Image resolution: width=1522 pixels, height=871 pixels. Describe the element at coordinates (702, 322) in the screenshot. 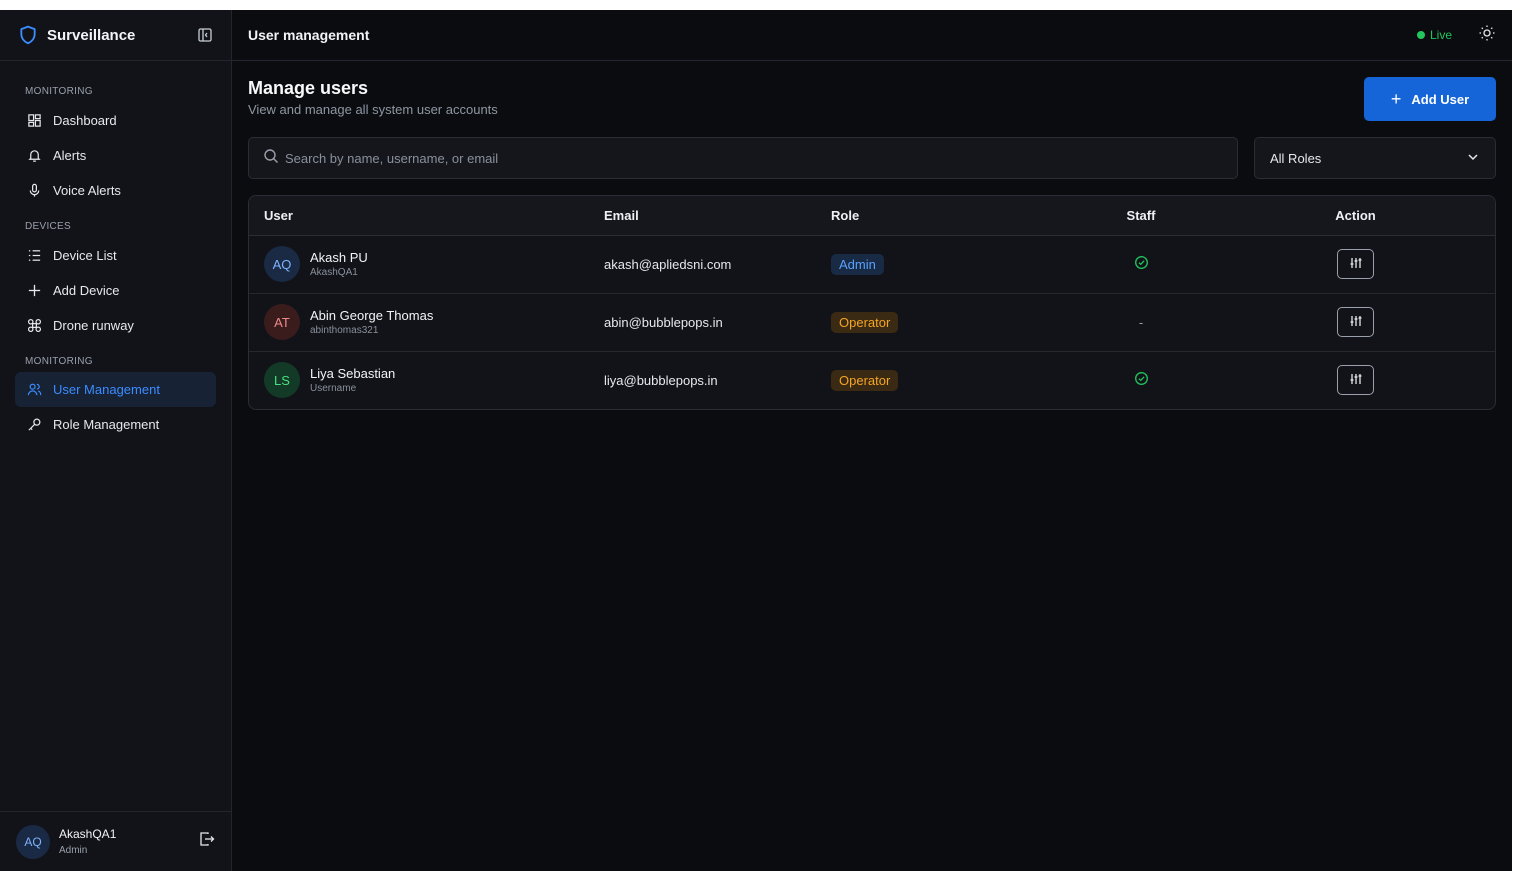

I see `user-email: abin@bubblepops.in` at that location.